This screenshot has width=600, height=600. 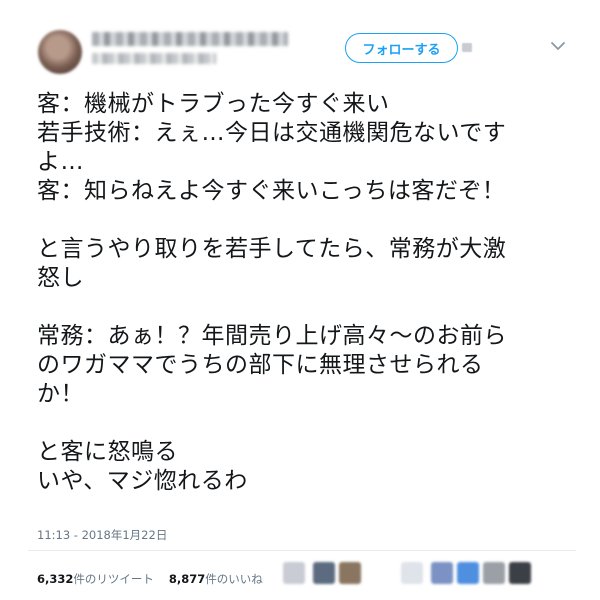 What do you see at coordinates (187, 579) in the screenshot?
I see `like-count-number: 8,877` at bounding box center [187, 579].